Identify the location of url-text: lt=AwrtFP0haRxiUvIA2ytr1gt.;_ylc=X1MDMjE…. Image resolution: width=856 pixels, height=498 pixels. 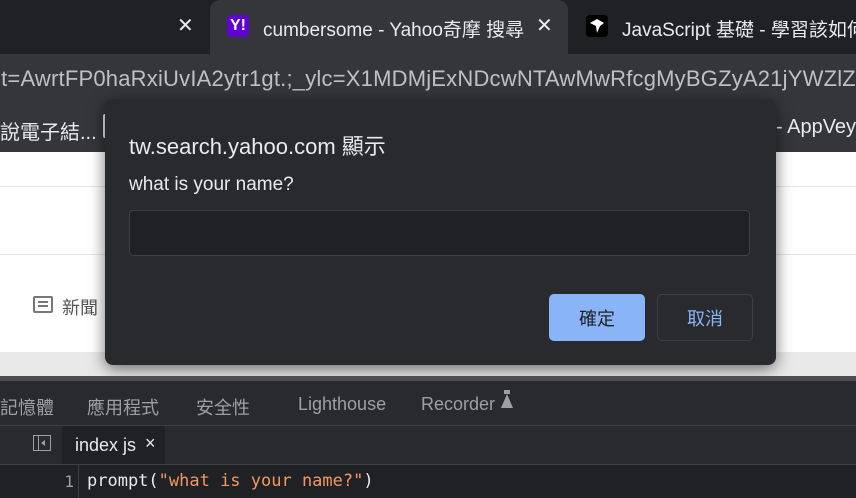
(428, 79).